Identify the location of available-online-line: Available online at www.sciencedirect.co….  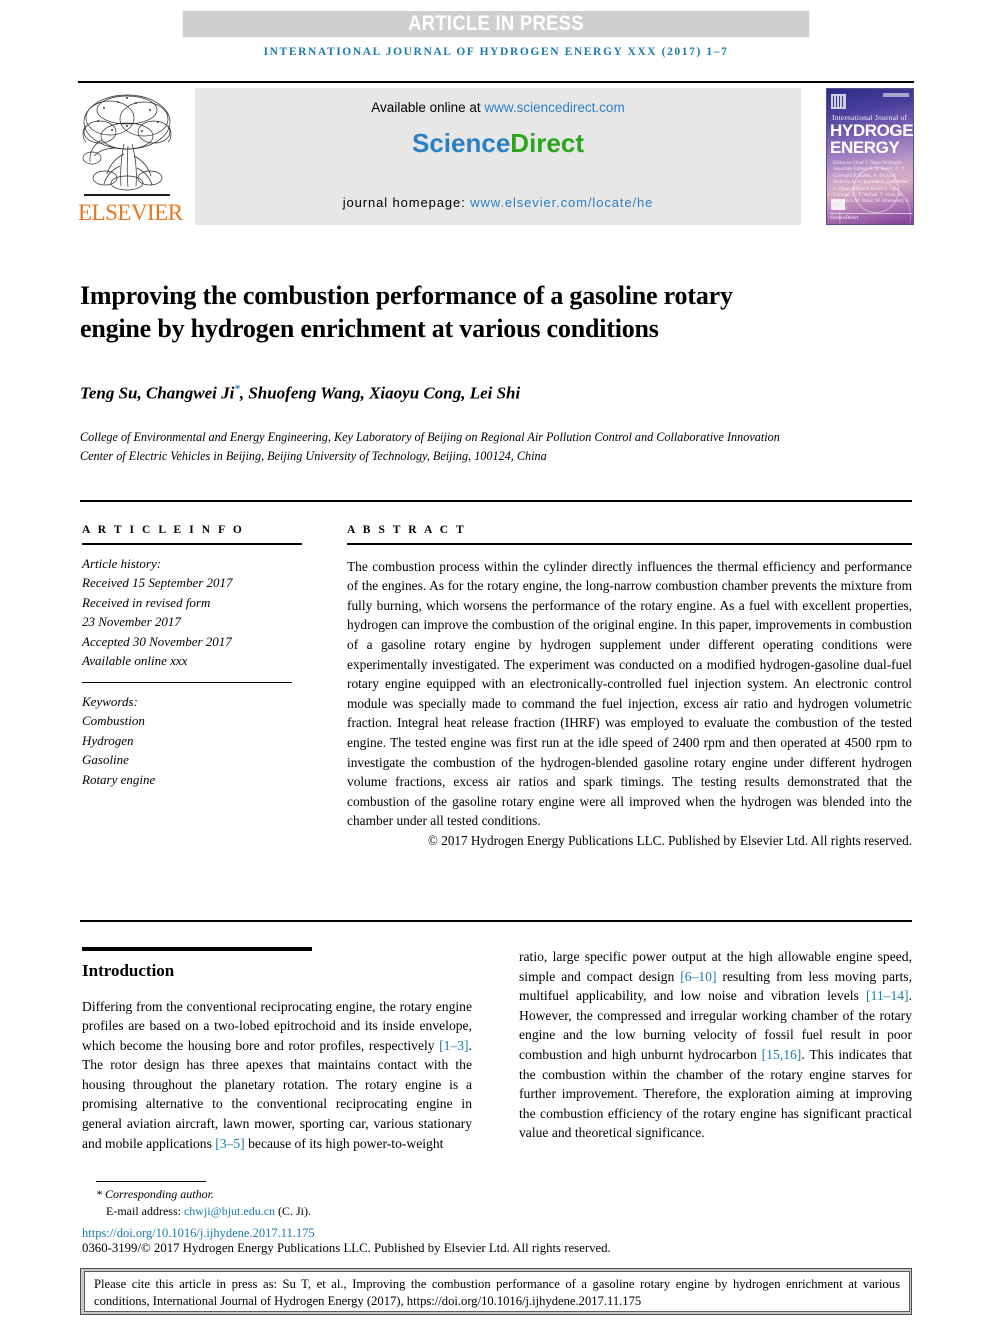
(498, 107).